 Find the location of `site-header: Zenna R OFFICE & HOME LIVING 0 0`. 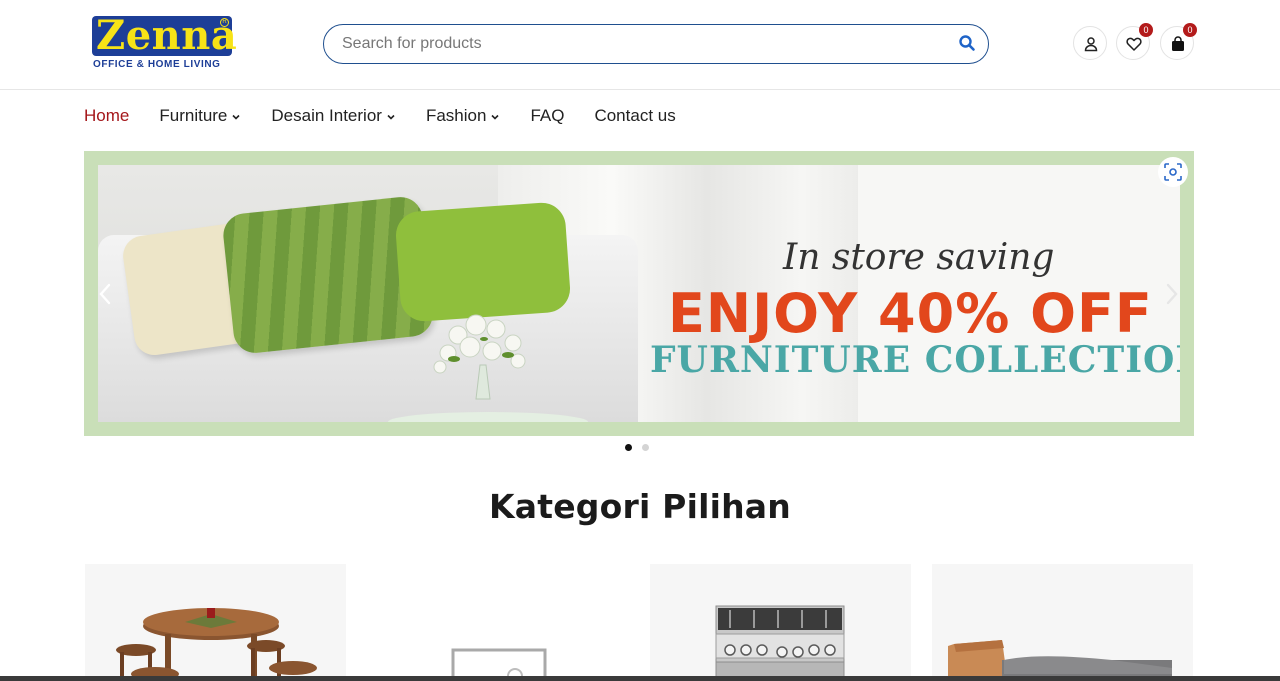

site-header: Zenna R OFFICE & HOME LIVING 0 0 is located at coordinates (640, 45).